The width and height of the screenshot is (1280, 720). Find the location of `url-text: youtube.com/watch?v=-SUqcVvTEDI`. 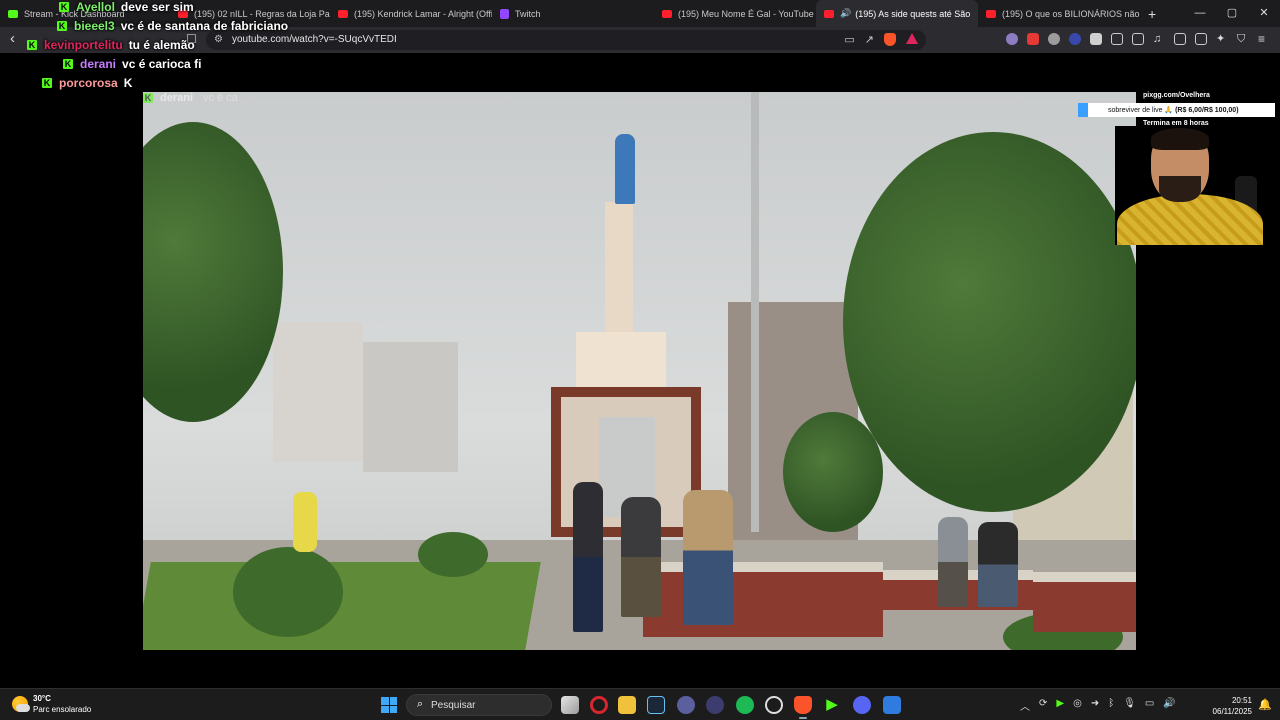

url-text: youtube.com/watch?v=-SUqcVvTEDI is located at coordinates (314, 39).